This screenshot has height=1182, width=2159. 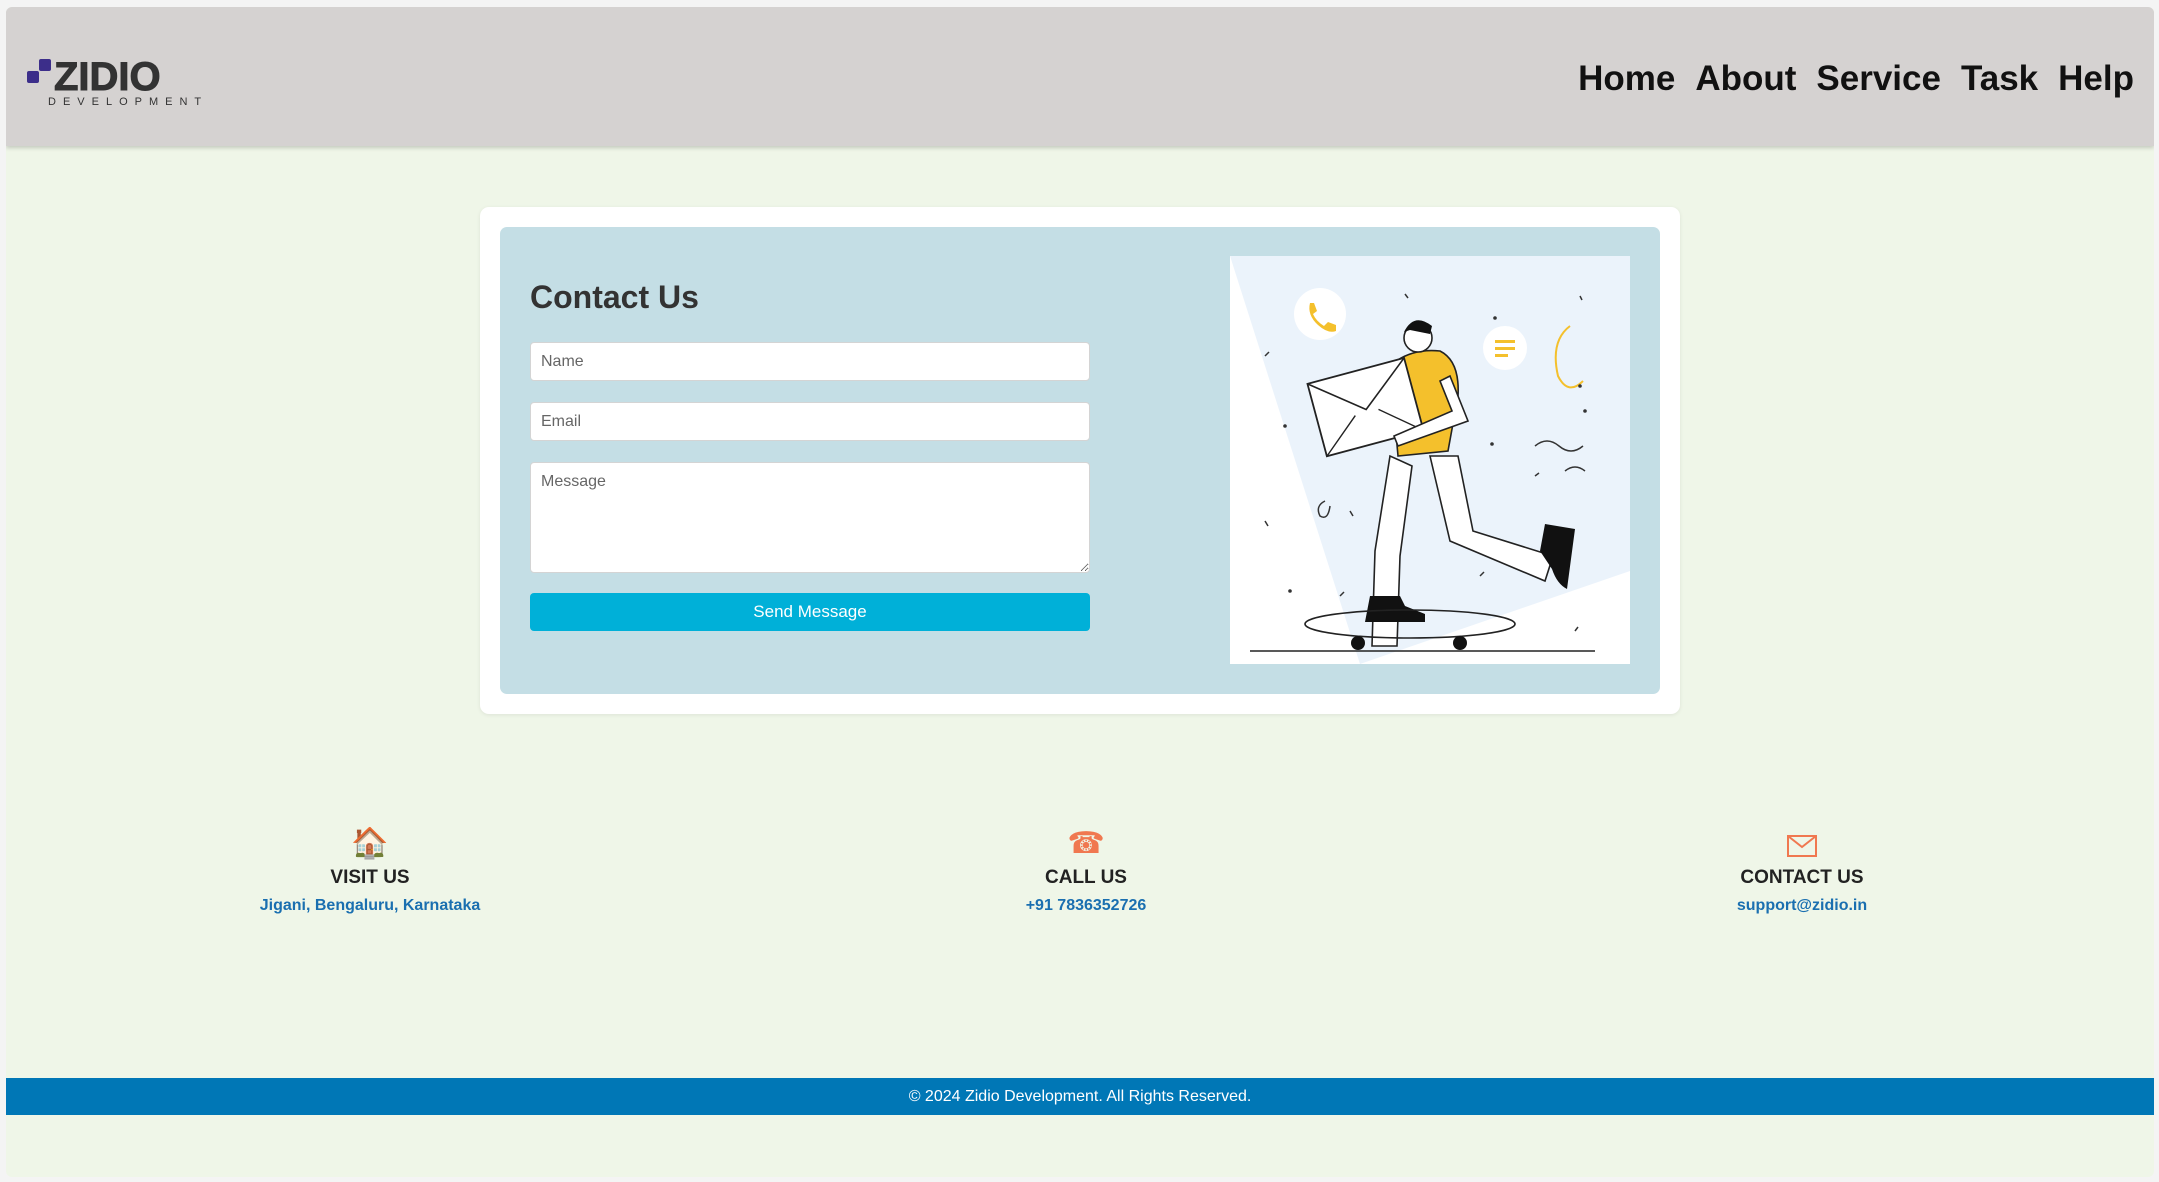 What do you see at coordinates (1999, 79) in the screenshot?
I see `nav-task: Task` at bounding box center [1999, 79].